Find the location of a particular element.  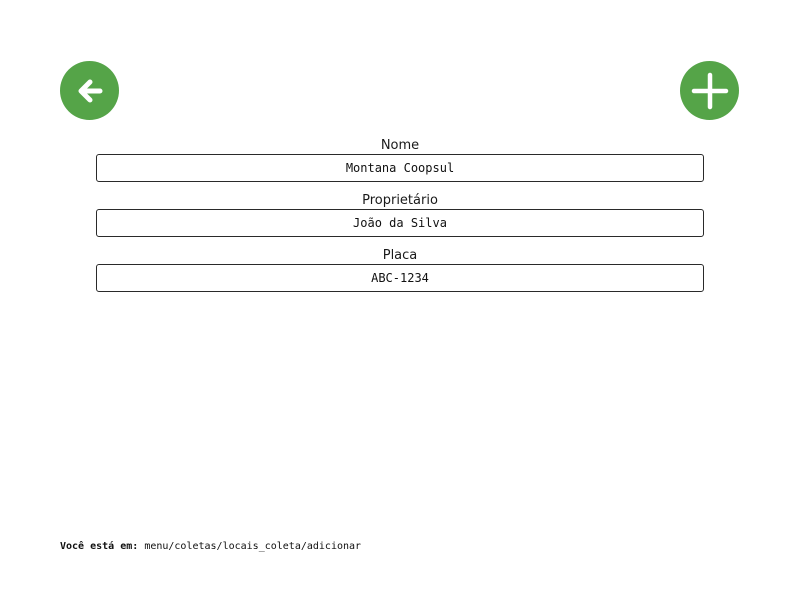

proprietario-label: Proprietário is located at coordinates (400, 200).